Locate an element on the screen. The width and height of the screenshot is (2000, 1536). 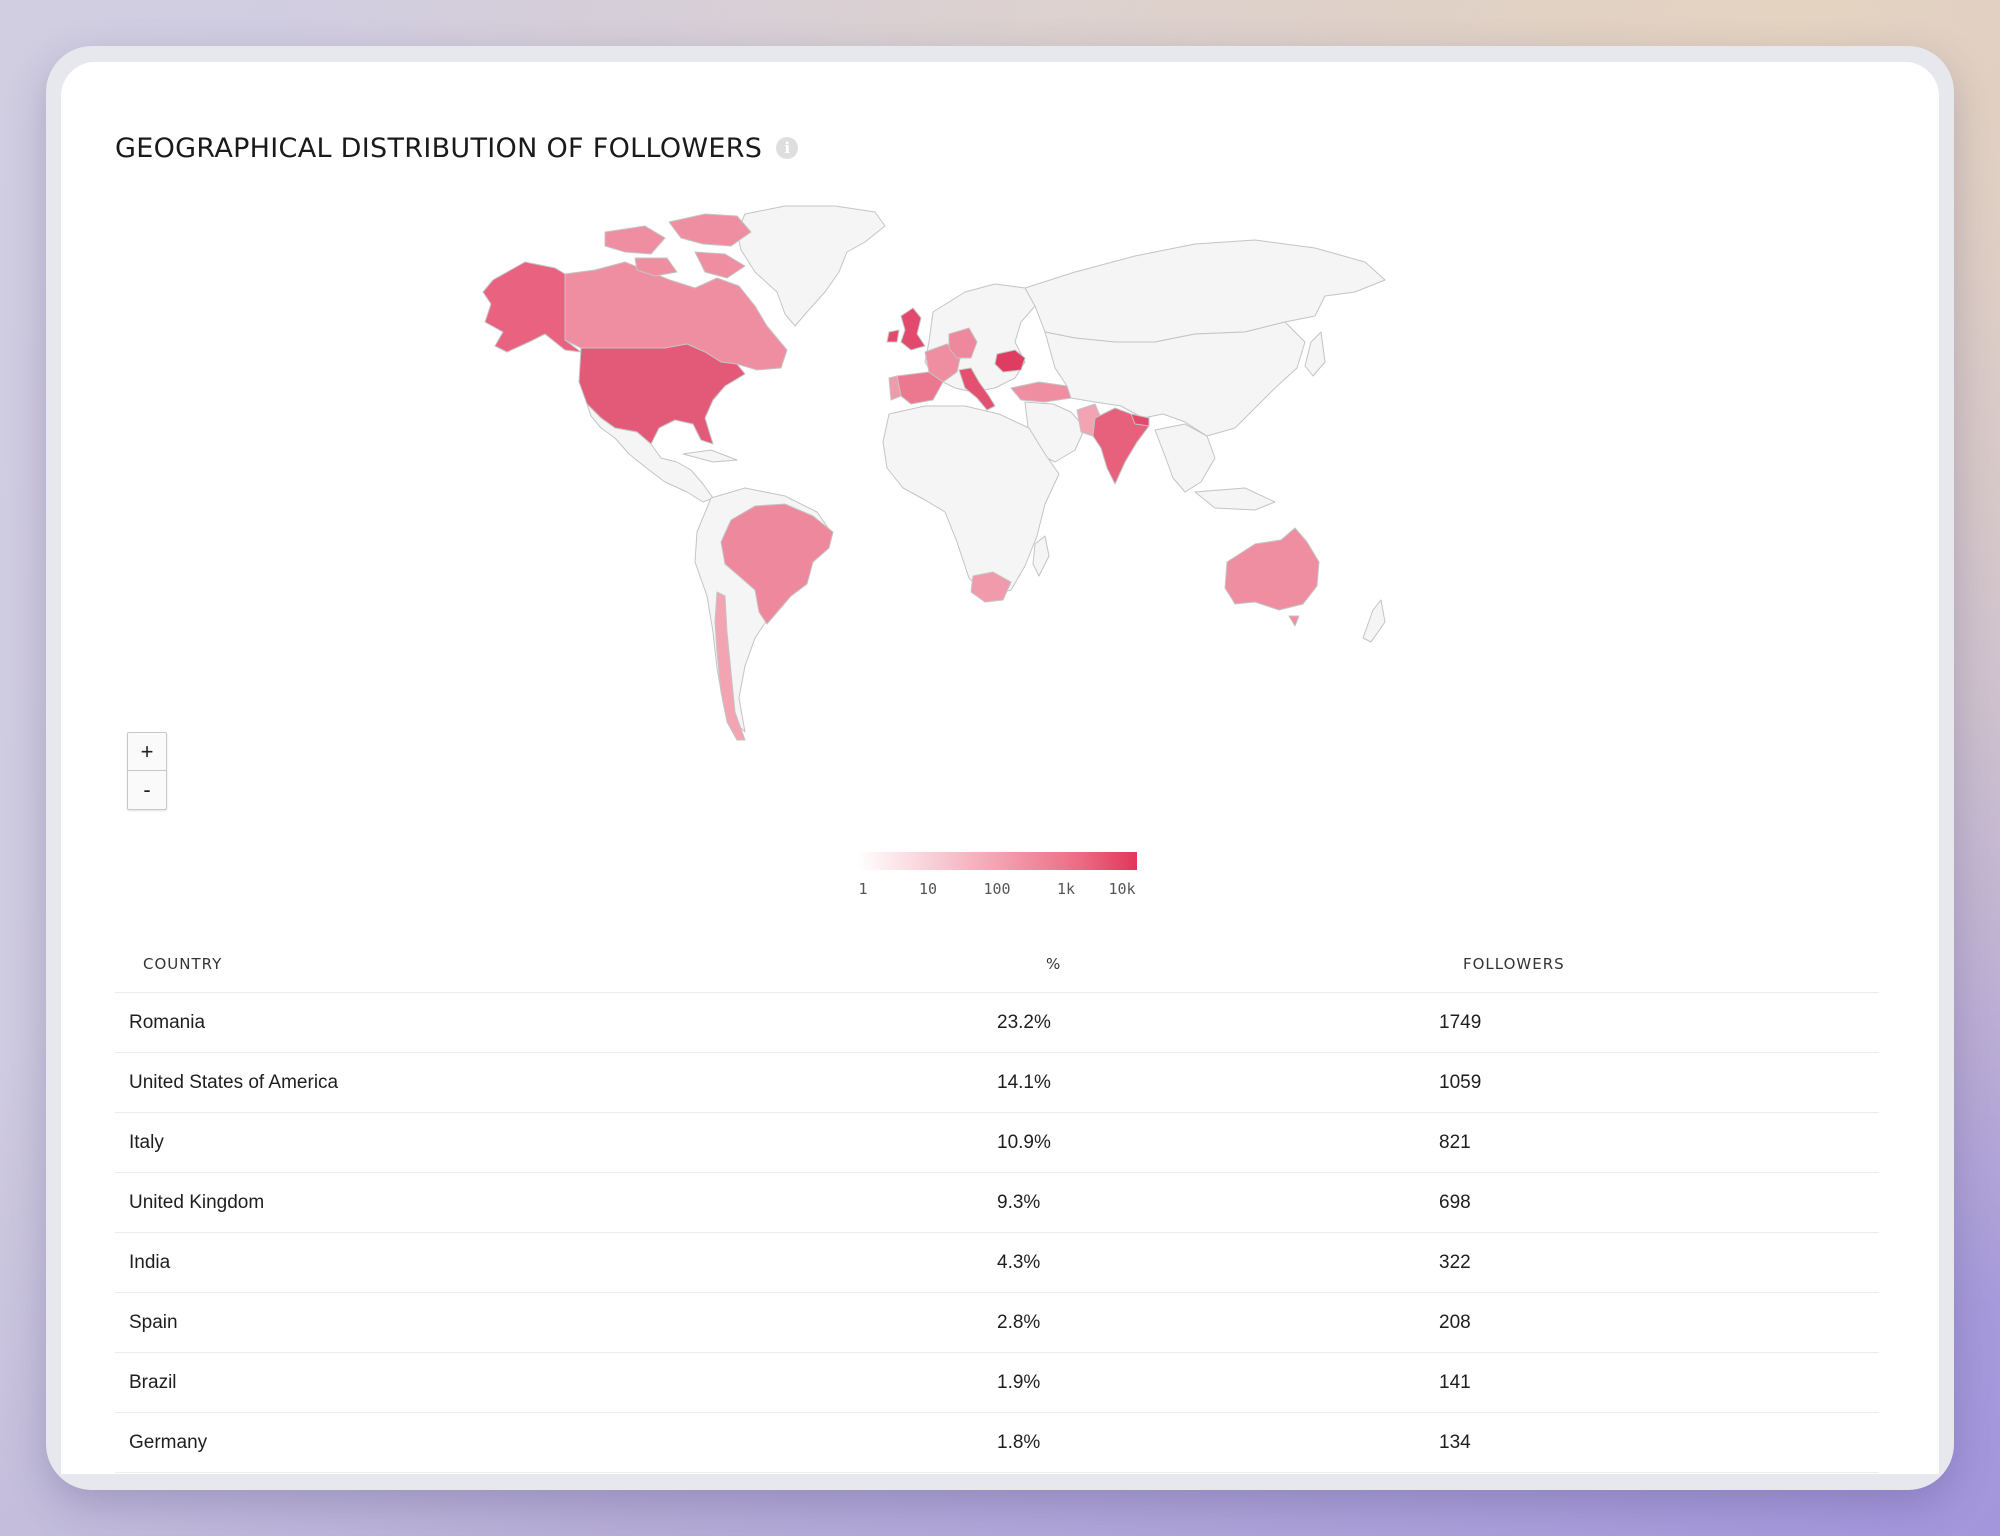
cell-followers: 134 is located at coordinates (1455, 1442).